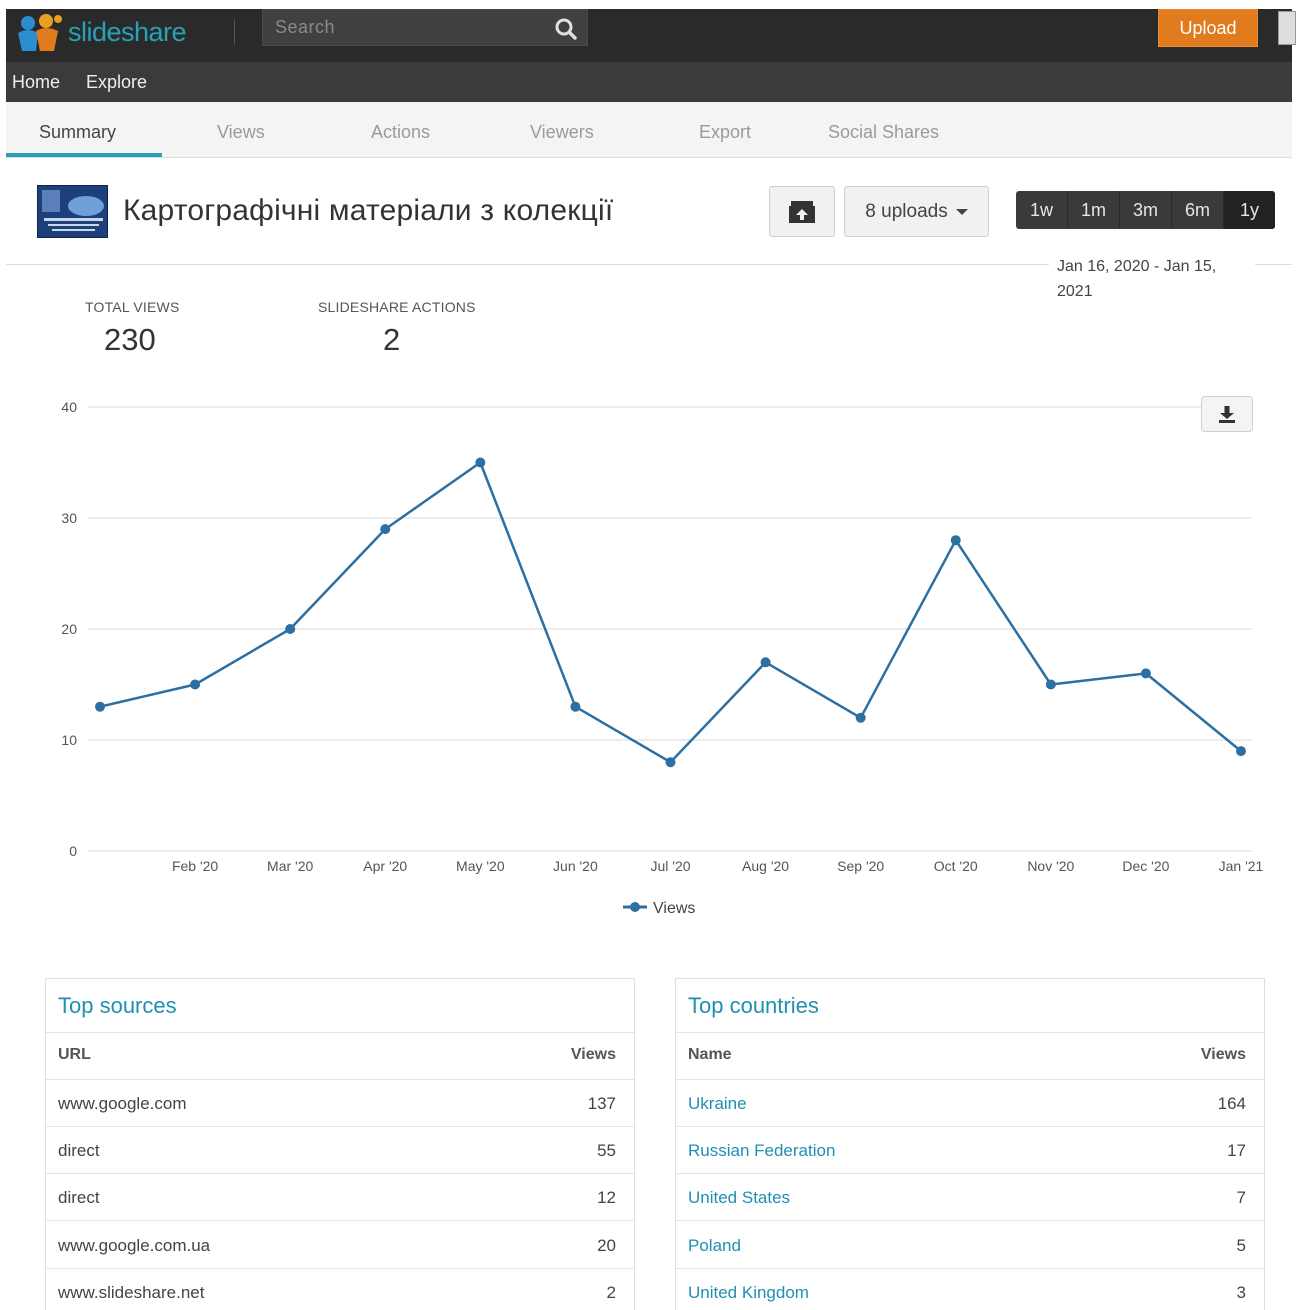  I want to click on uploads-dropdown: 8 uploads, so click(916, 211).